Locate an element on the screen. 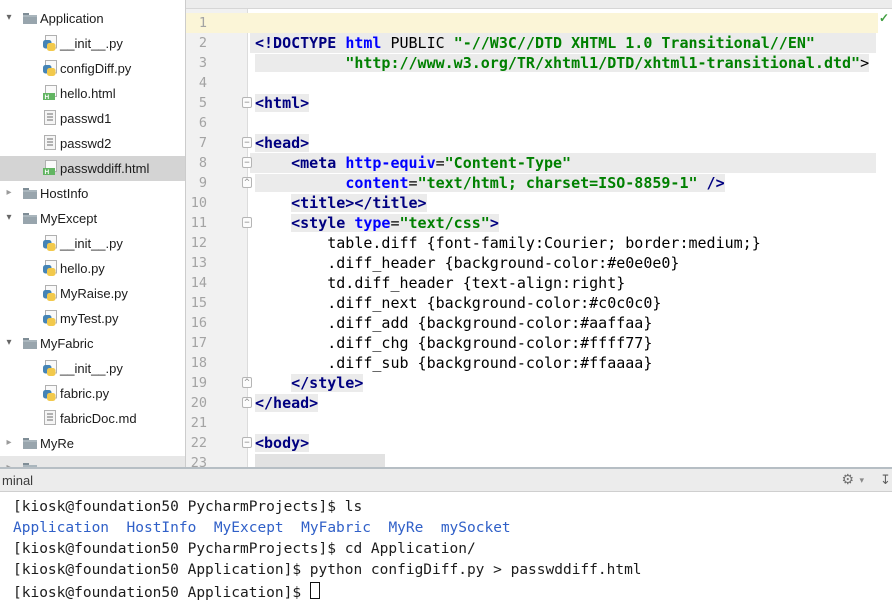 This screenshot has width=892, height=604. tree-item-mytest-py: myTest.py is located at coordinates (93, 318).